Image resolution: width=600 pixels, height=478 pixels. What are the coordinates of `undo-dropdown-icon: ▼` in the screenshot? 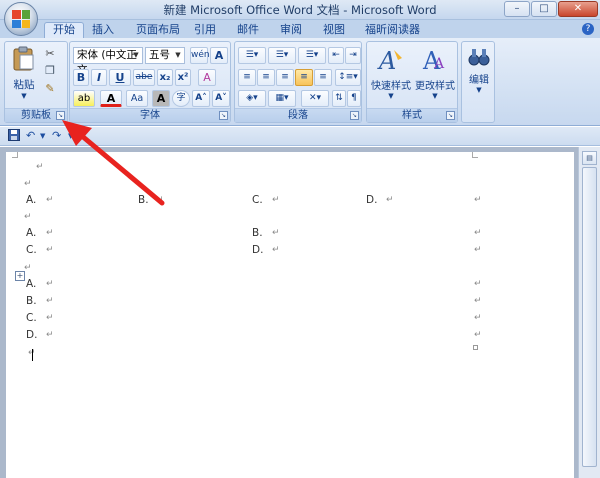 It's located at (42, 136).